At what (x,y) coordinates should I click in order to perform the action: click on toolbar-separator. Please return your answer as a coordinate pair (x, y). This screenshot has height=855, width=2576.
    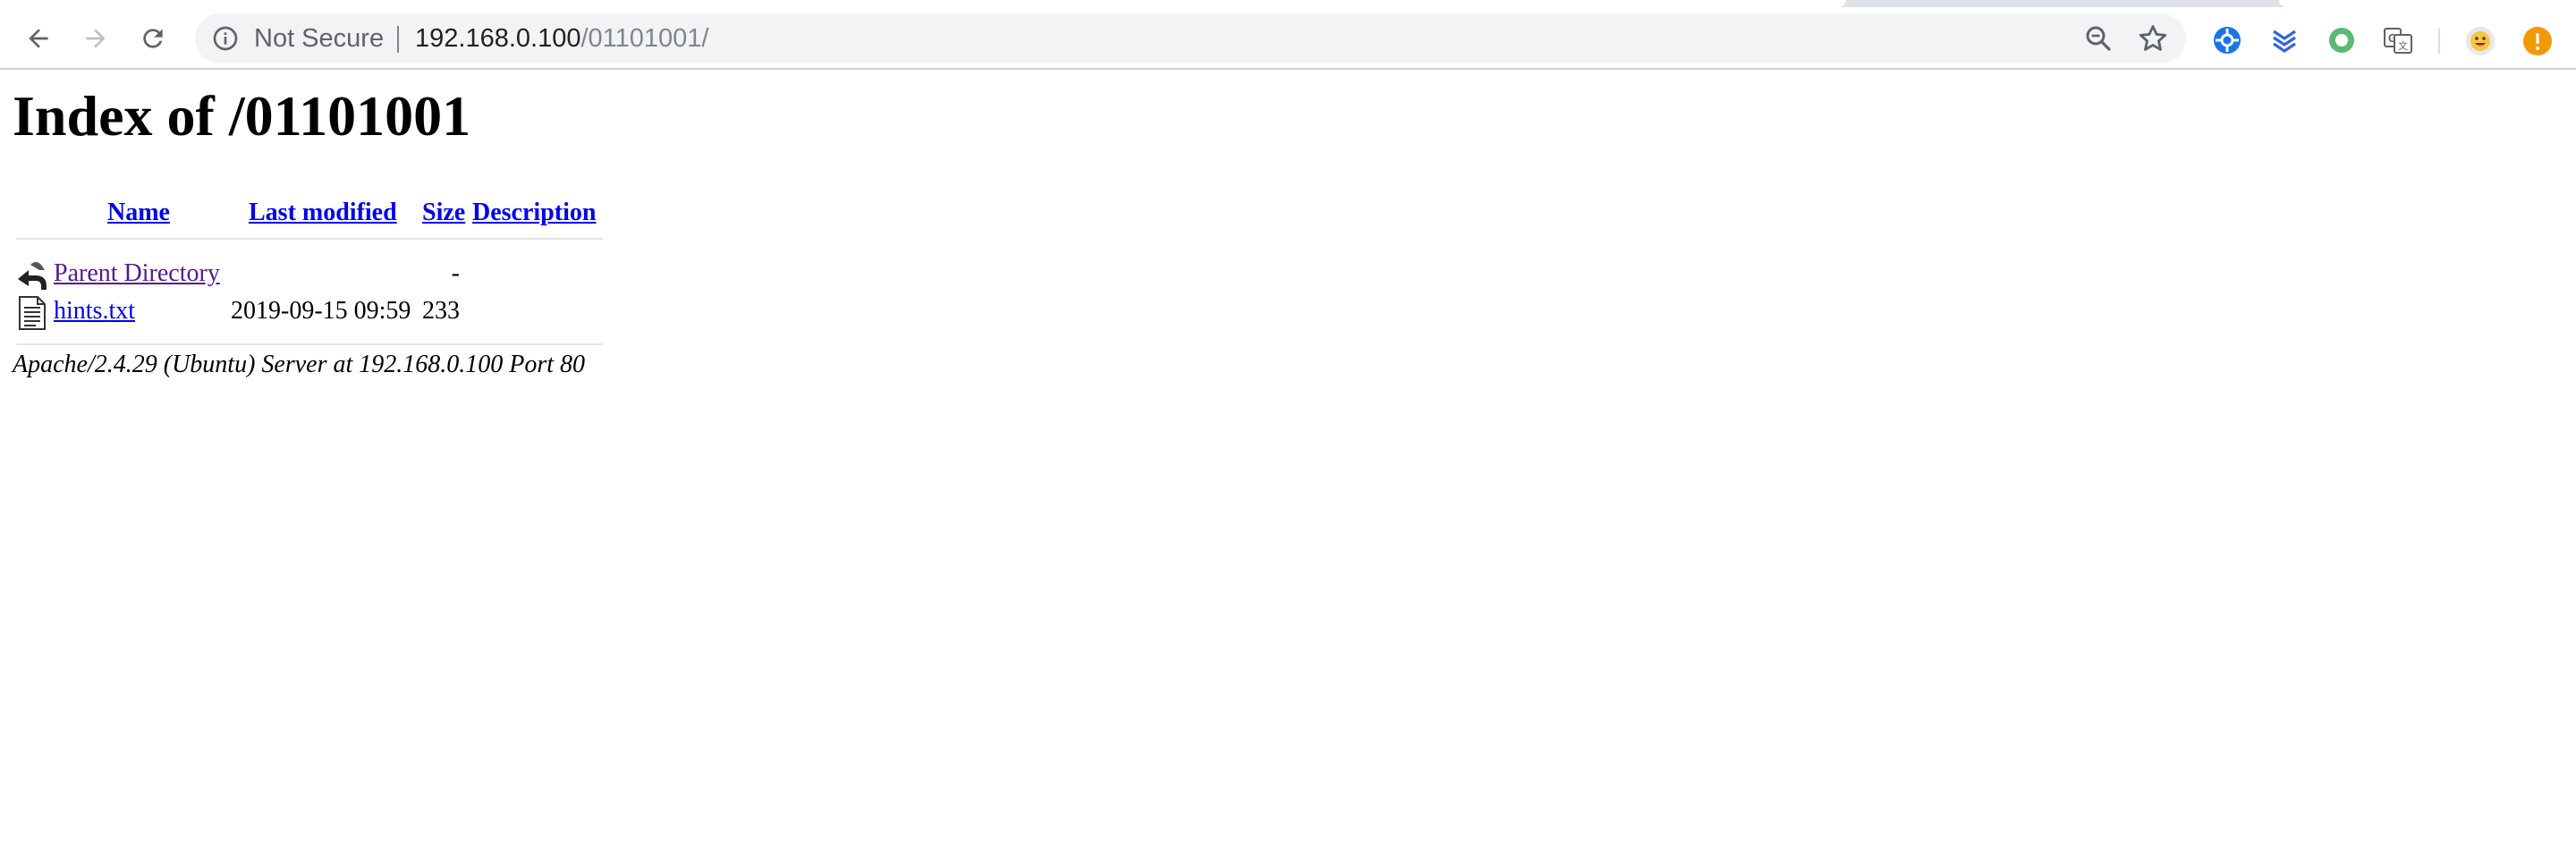
    Looking at the image, I should click on (2439, 41).